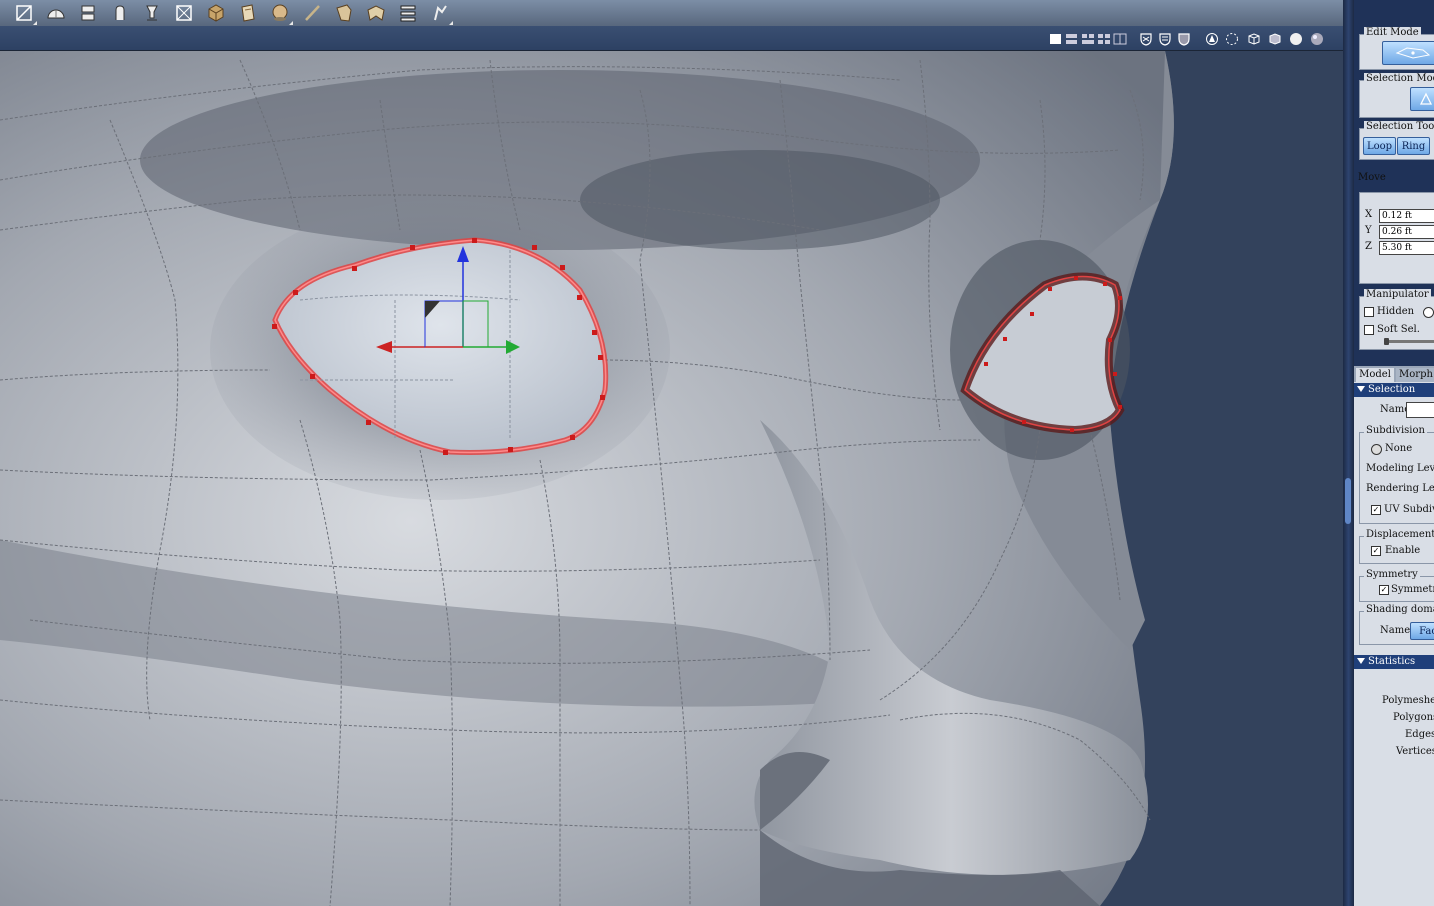 The width and height of the screenshot is (1434, 906). I want to click on wire-cube-icon, so click(1254, 38).